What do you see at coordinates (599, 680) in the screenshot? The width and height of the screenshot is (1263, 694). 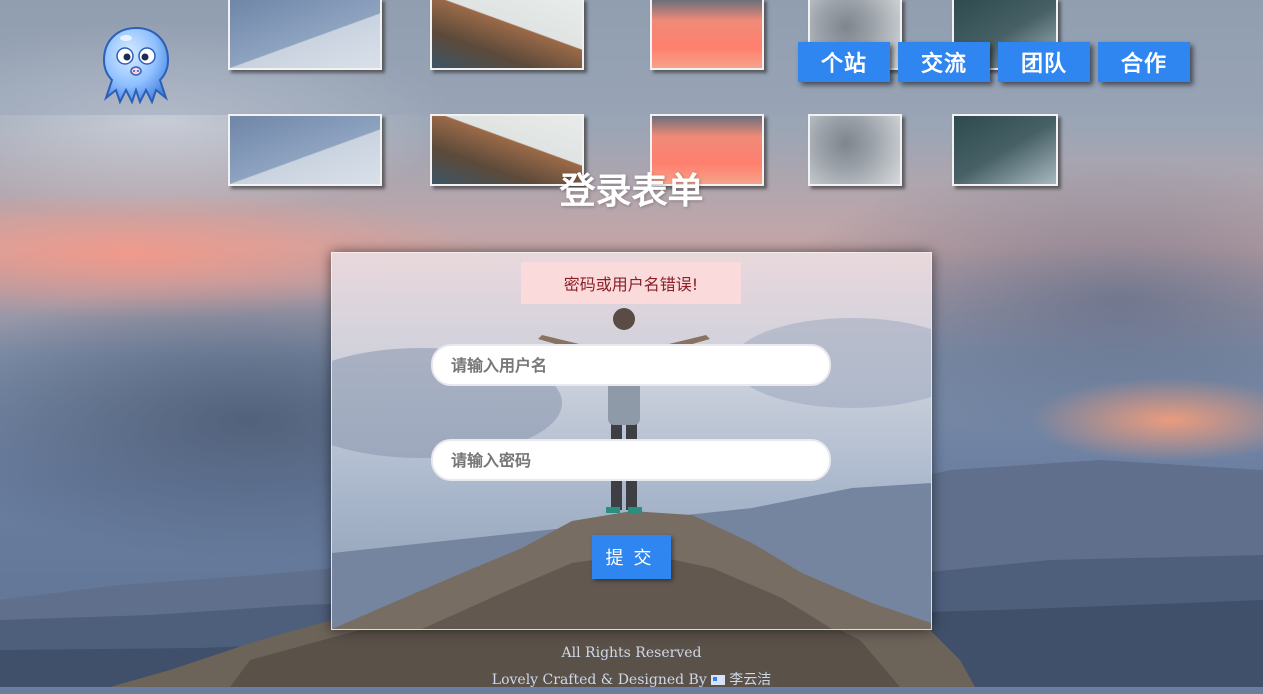 I see `footer-credit-prefix: Lovely Crafted & Designed By` at bounding box center [599, 680].